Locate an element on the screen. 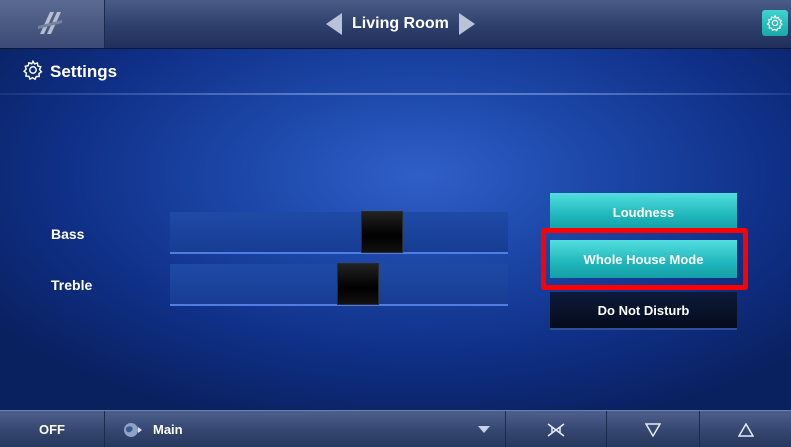 The height and width of the screenshot is (447, 791). treble-label: Treble is located at coordinates (72, 285).